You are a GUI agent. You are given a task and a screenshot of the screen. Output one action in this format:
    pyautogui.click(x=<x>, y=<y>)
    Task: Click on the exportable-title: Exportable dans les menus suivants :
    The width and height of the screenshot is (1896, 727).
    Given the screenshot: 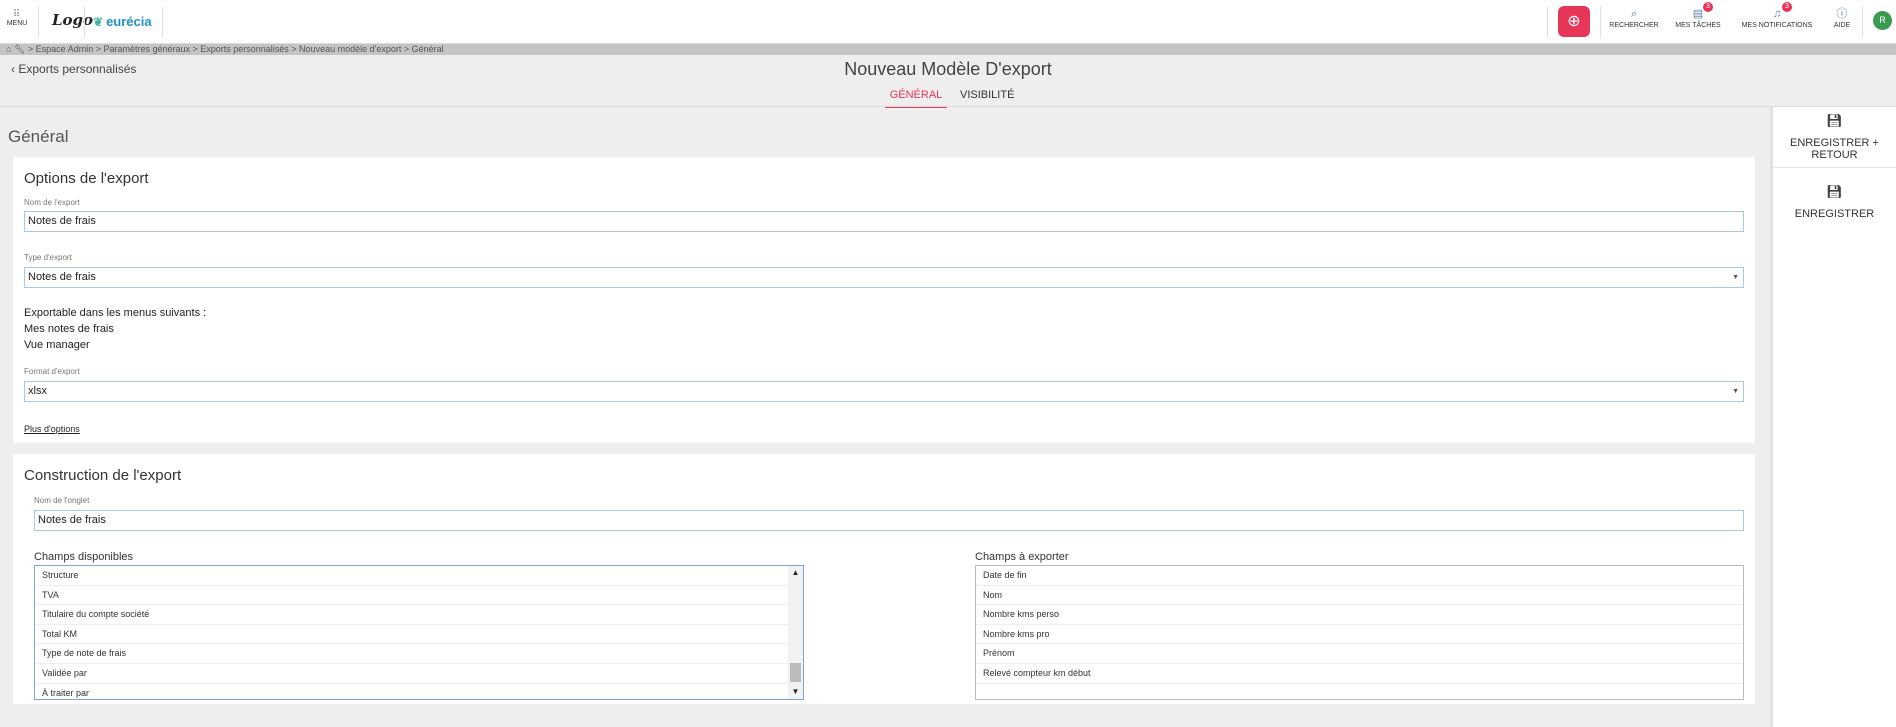 What is the action you would take?
    pyautogui.click(x=115, y=313)
    